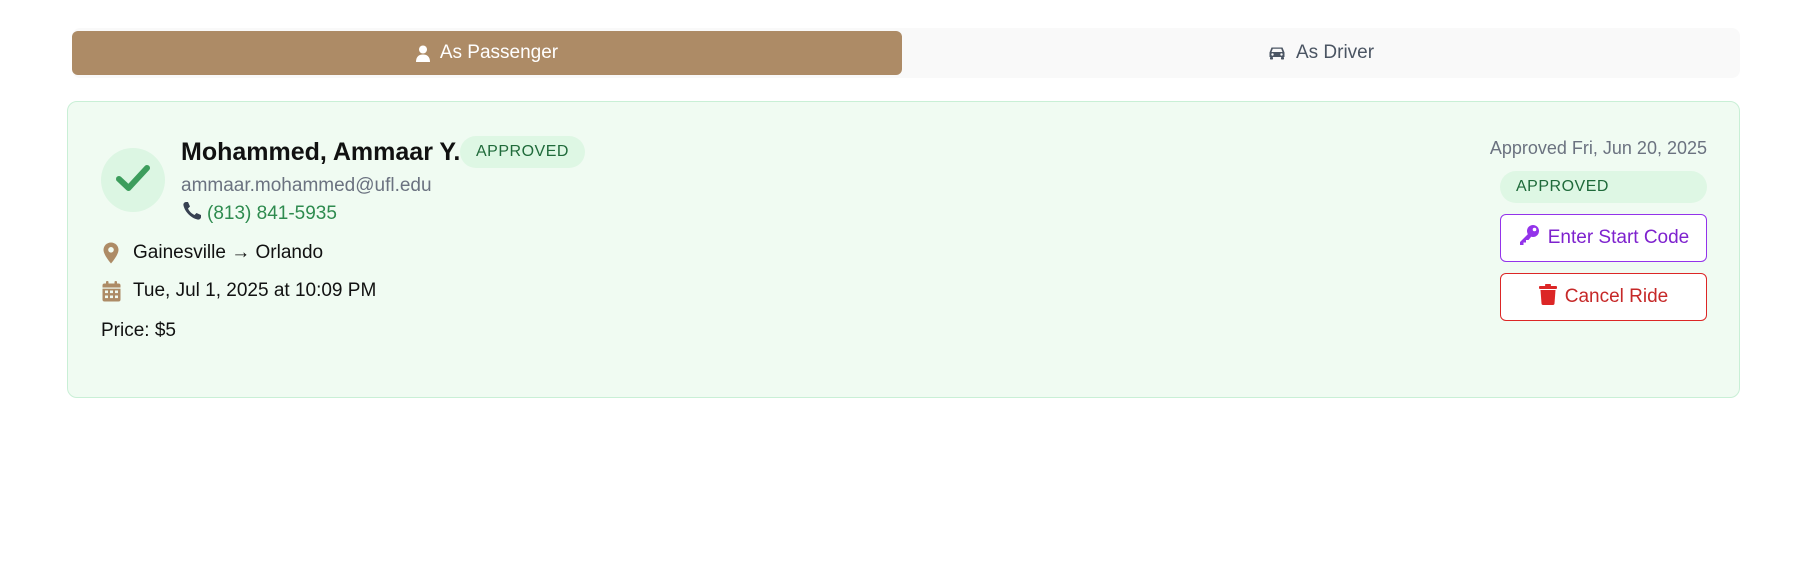  I want to click on status-avatar, so click(133, 180).